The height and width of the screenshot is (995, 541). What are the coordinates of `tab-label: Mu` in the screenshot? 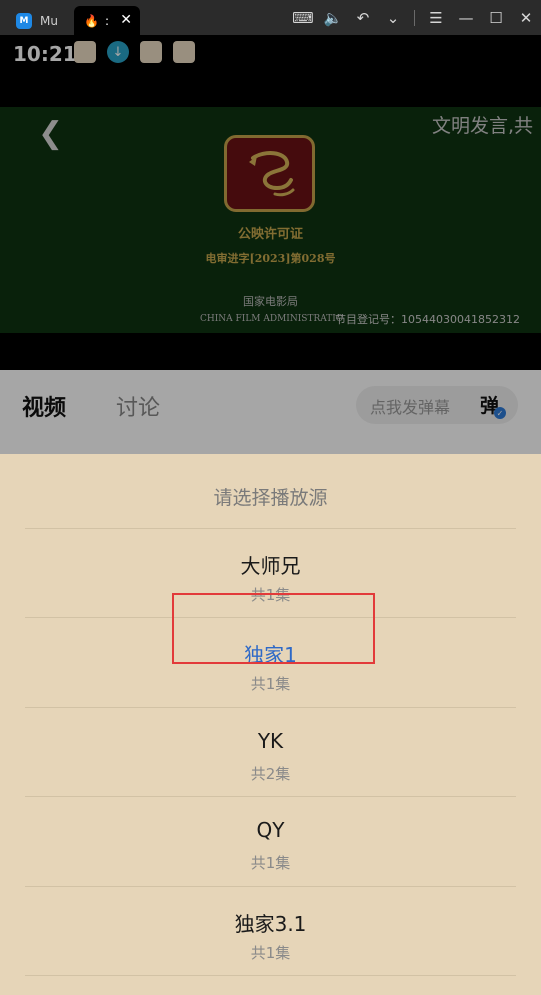 It's located at (49, 20).